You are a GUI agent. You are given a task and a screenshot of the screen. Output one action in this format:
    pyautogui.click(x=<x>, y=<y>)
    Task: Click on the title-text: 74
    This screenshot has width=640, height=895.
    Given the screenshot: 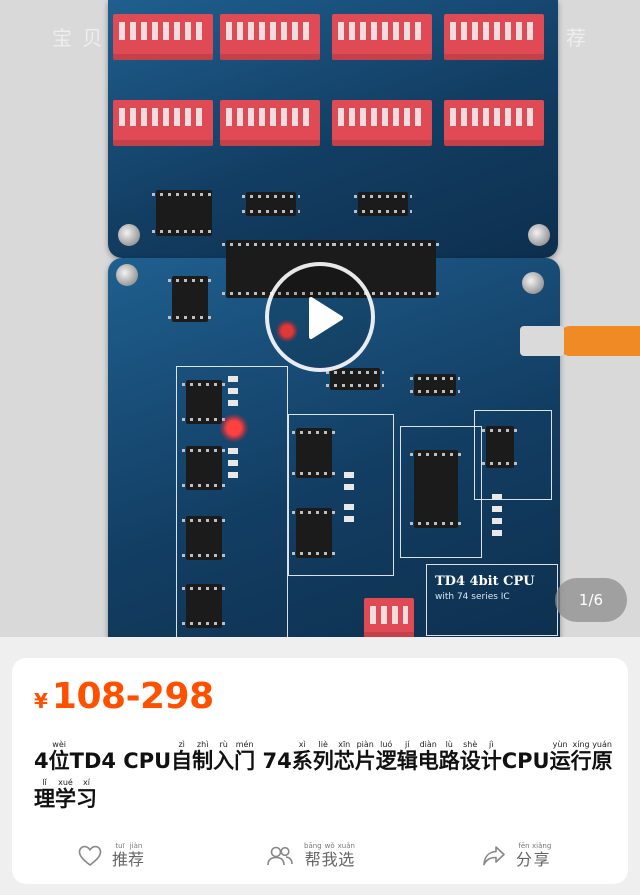 What is the action you would take?
    pyautogui.click(x=273, y=761)
    